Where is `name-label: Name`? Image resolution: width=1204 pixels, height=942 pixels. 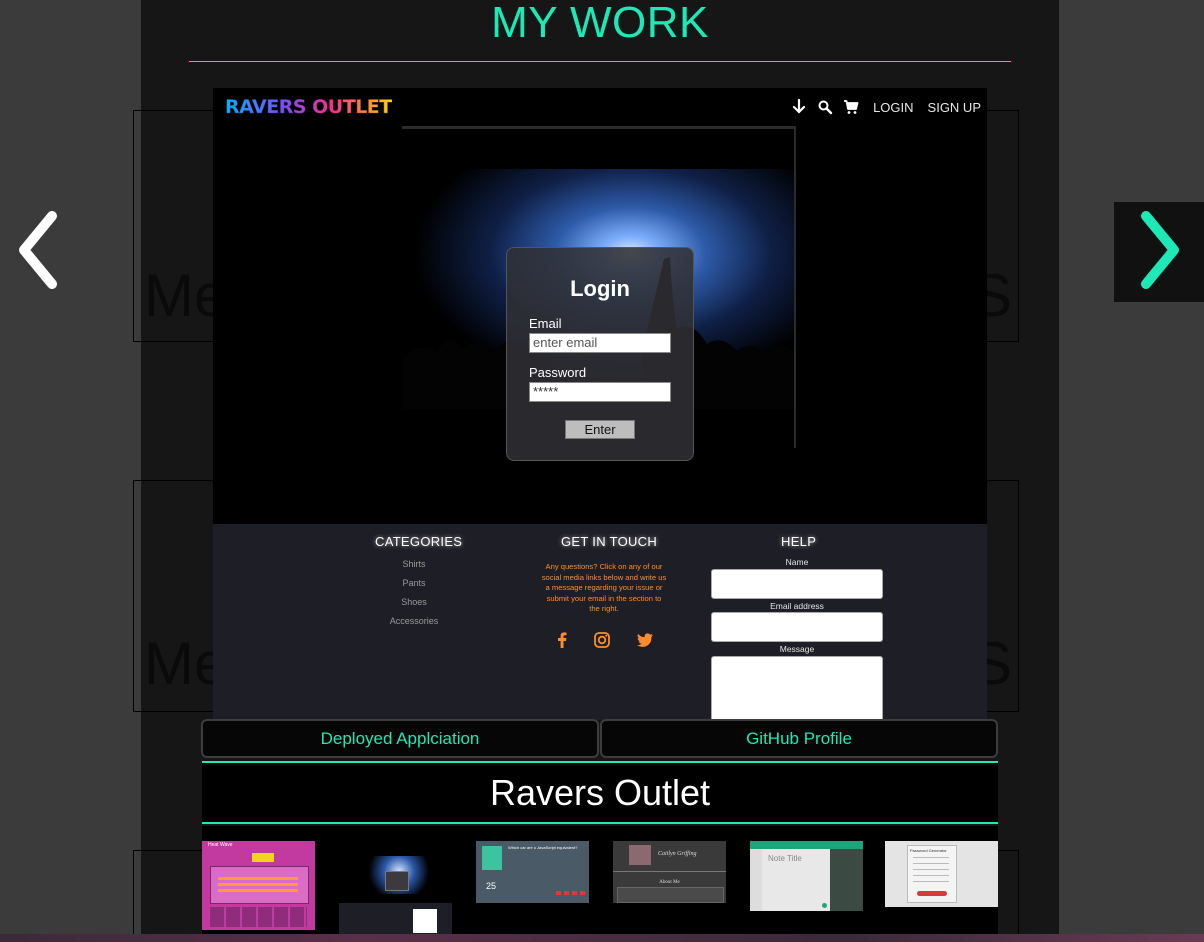 name-label: Name is located at coordinates (797, 562).